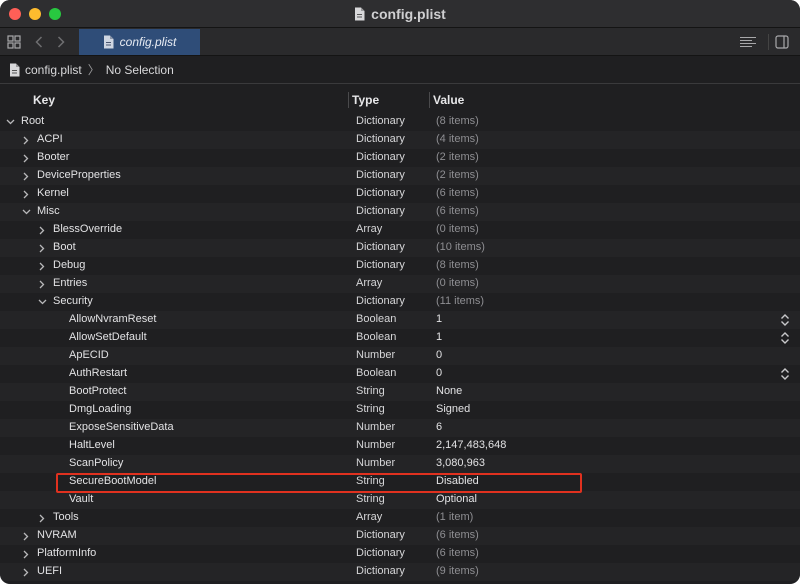  What do you see at coordinates (400, 410) in the screenshot?
I see `table-row: DmgLoading String Signed` at bounding box center [400, 410].